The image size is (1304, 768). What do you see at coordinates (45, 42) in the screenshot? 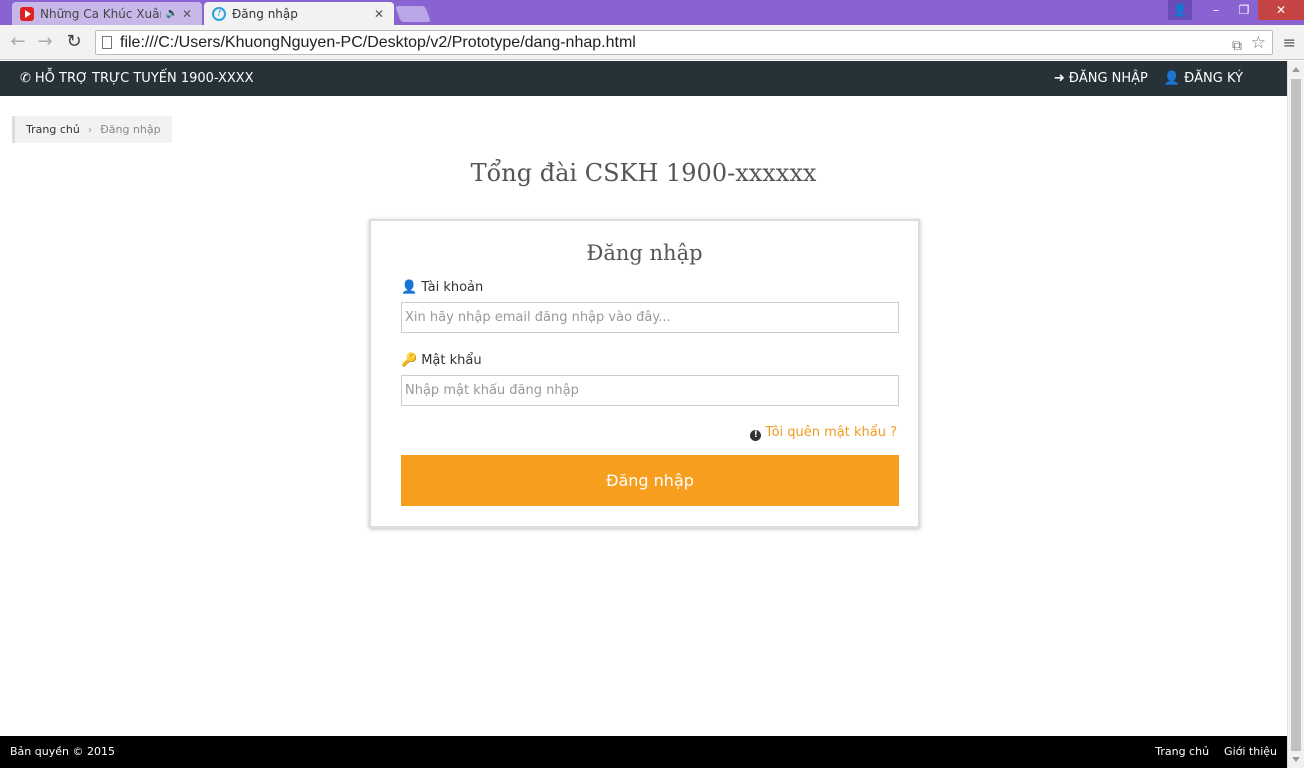
I see `forward-icon: →` at bounding box center [45, 42].